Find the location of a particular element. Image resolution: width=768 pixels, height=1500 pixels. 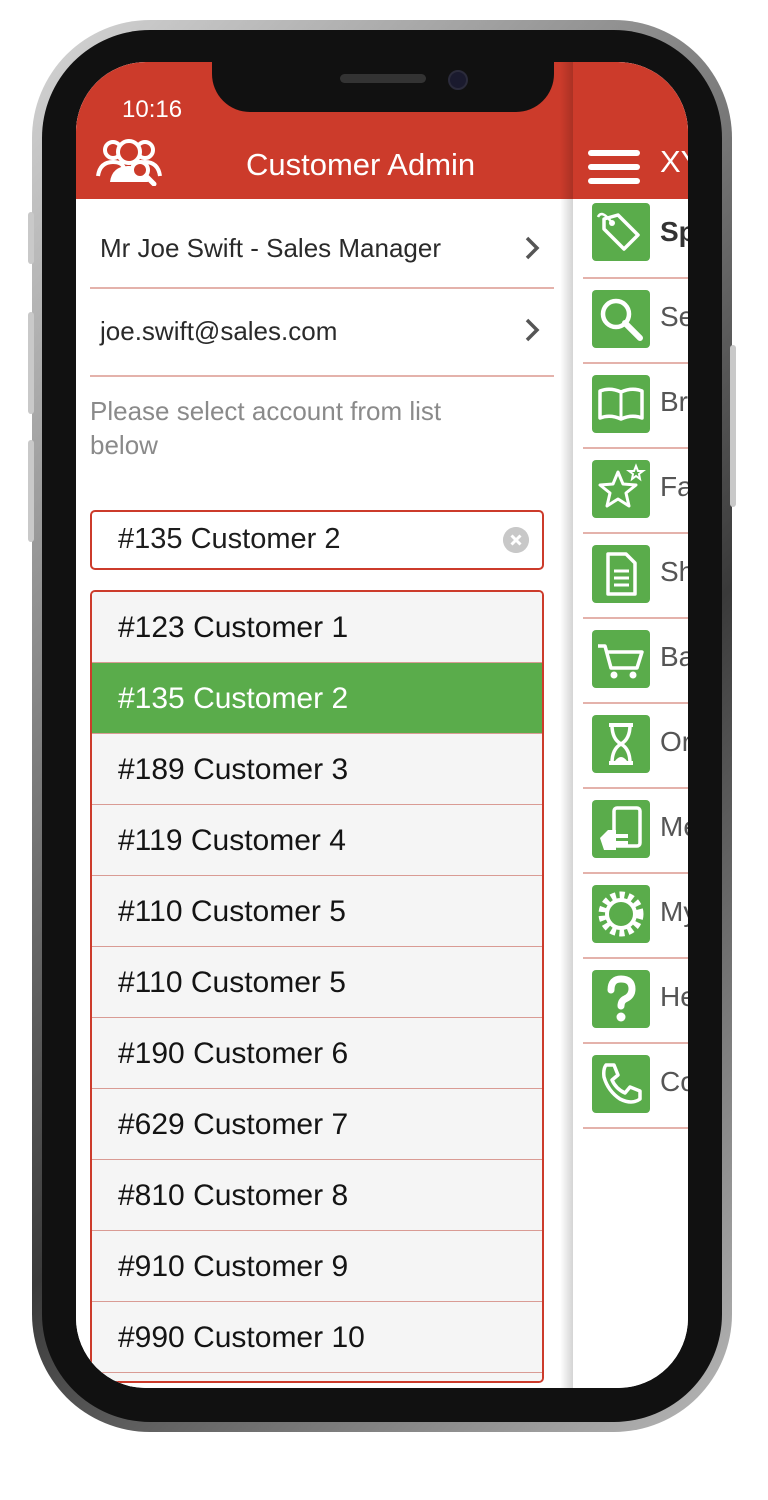

menu-item-co: Co is located at coordinates (635, 1085).